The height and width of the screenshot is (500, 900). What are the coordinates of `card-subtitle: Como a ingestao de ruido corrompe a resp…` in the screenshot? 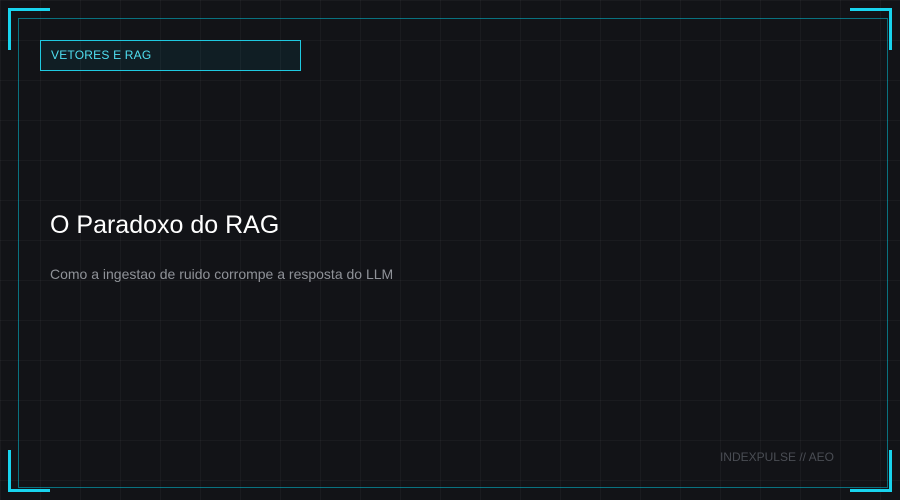 It's located at (222, 274).